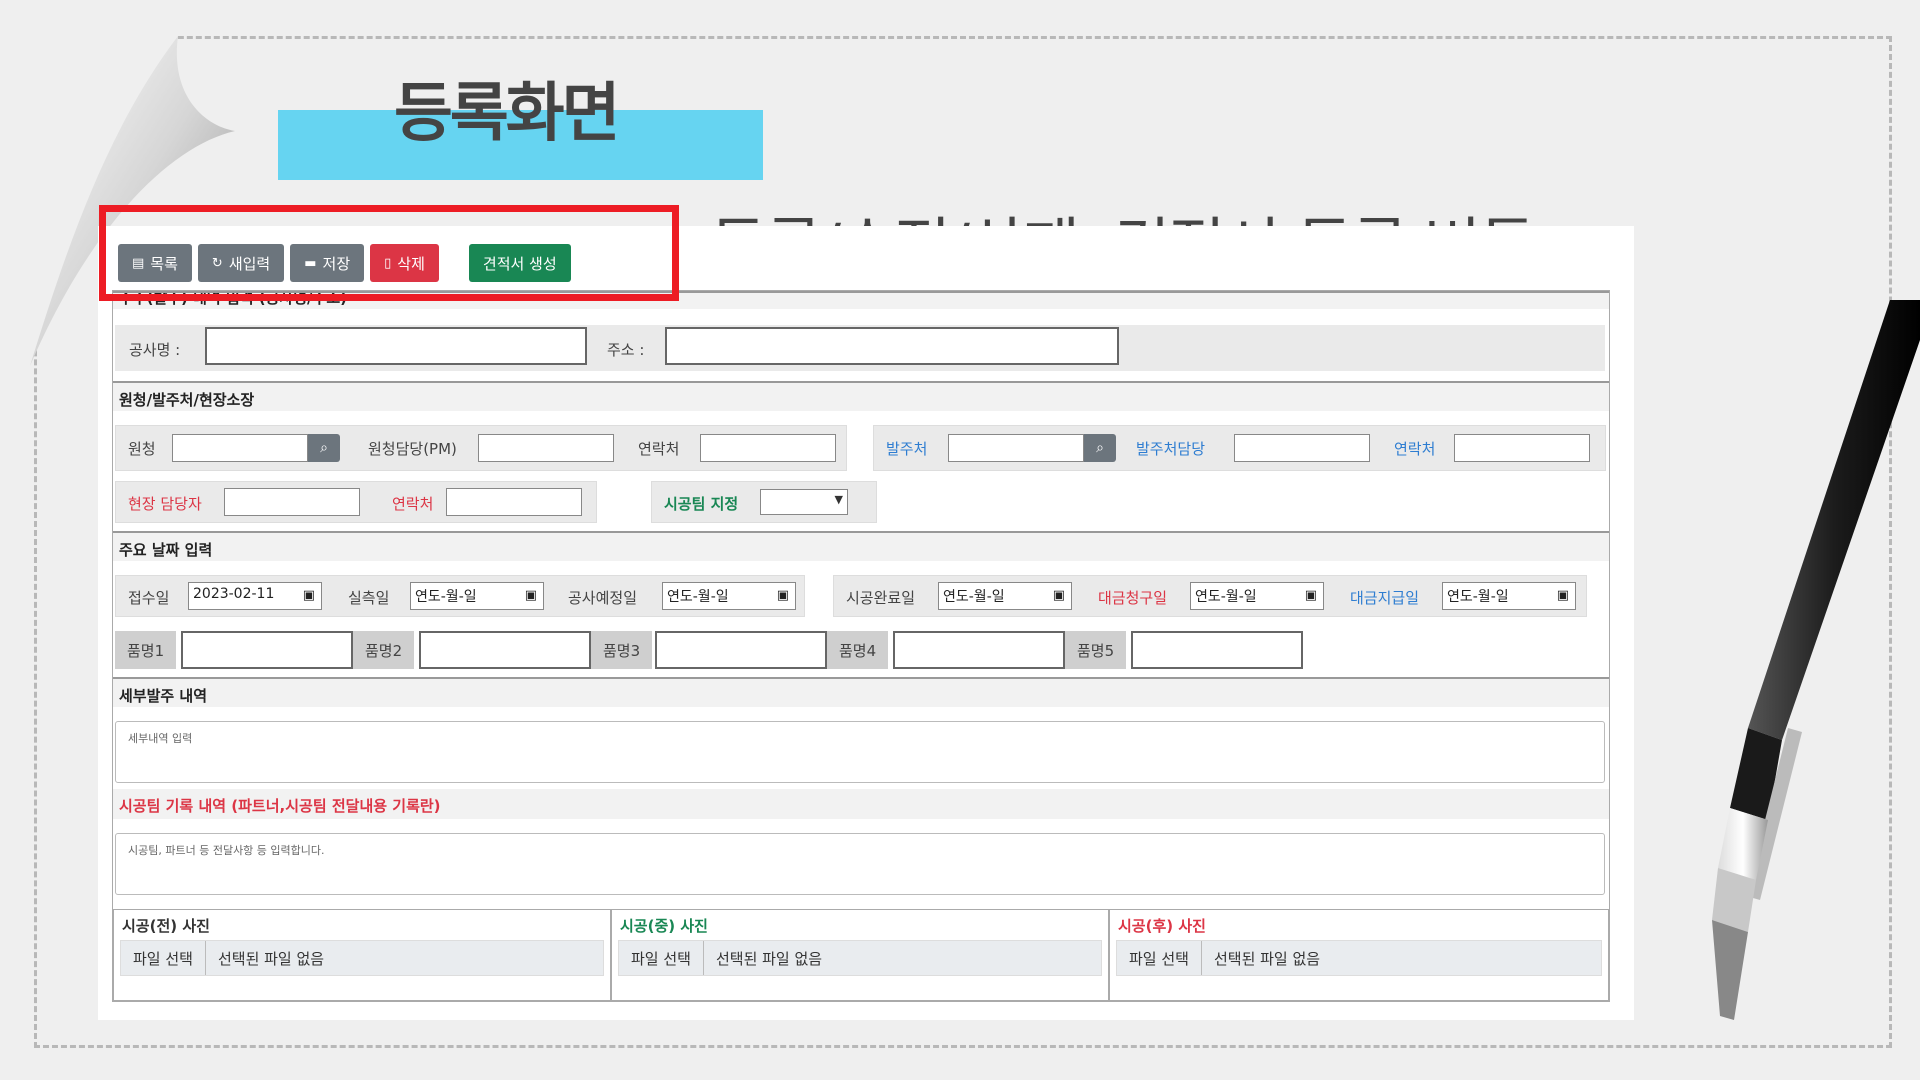  I want to click on section-client-heading: 원청/발주처/현장소장, so click(861, 396).